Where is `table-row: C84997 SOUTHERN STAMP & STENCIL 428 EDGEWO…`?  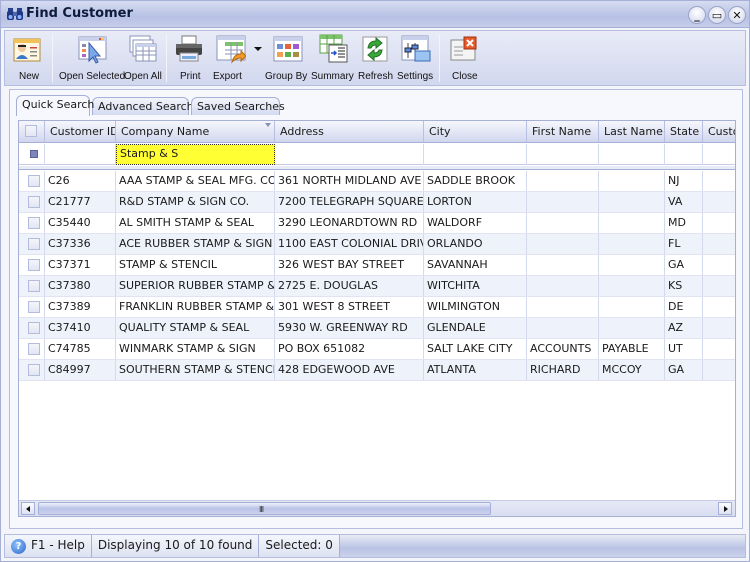 table-row: C84997 SOUTHERN STAMP & STENCIL 428 EDGEWO… is located at coordinates (377, 370).